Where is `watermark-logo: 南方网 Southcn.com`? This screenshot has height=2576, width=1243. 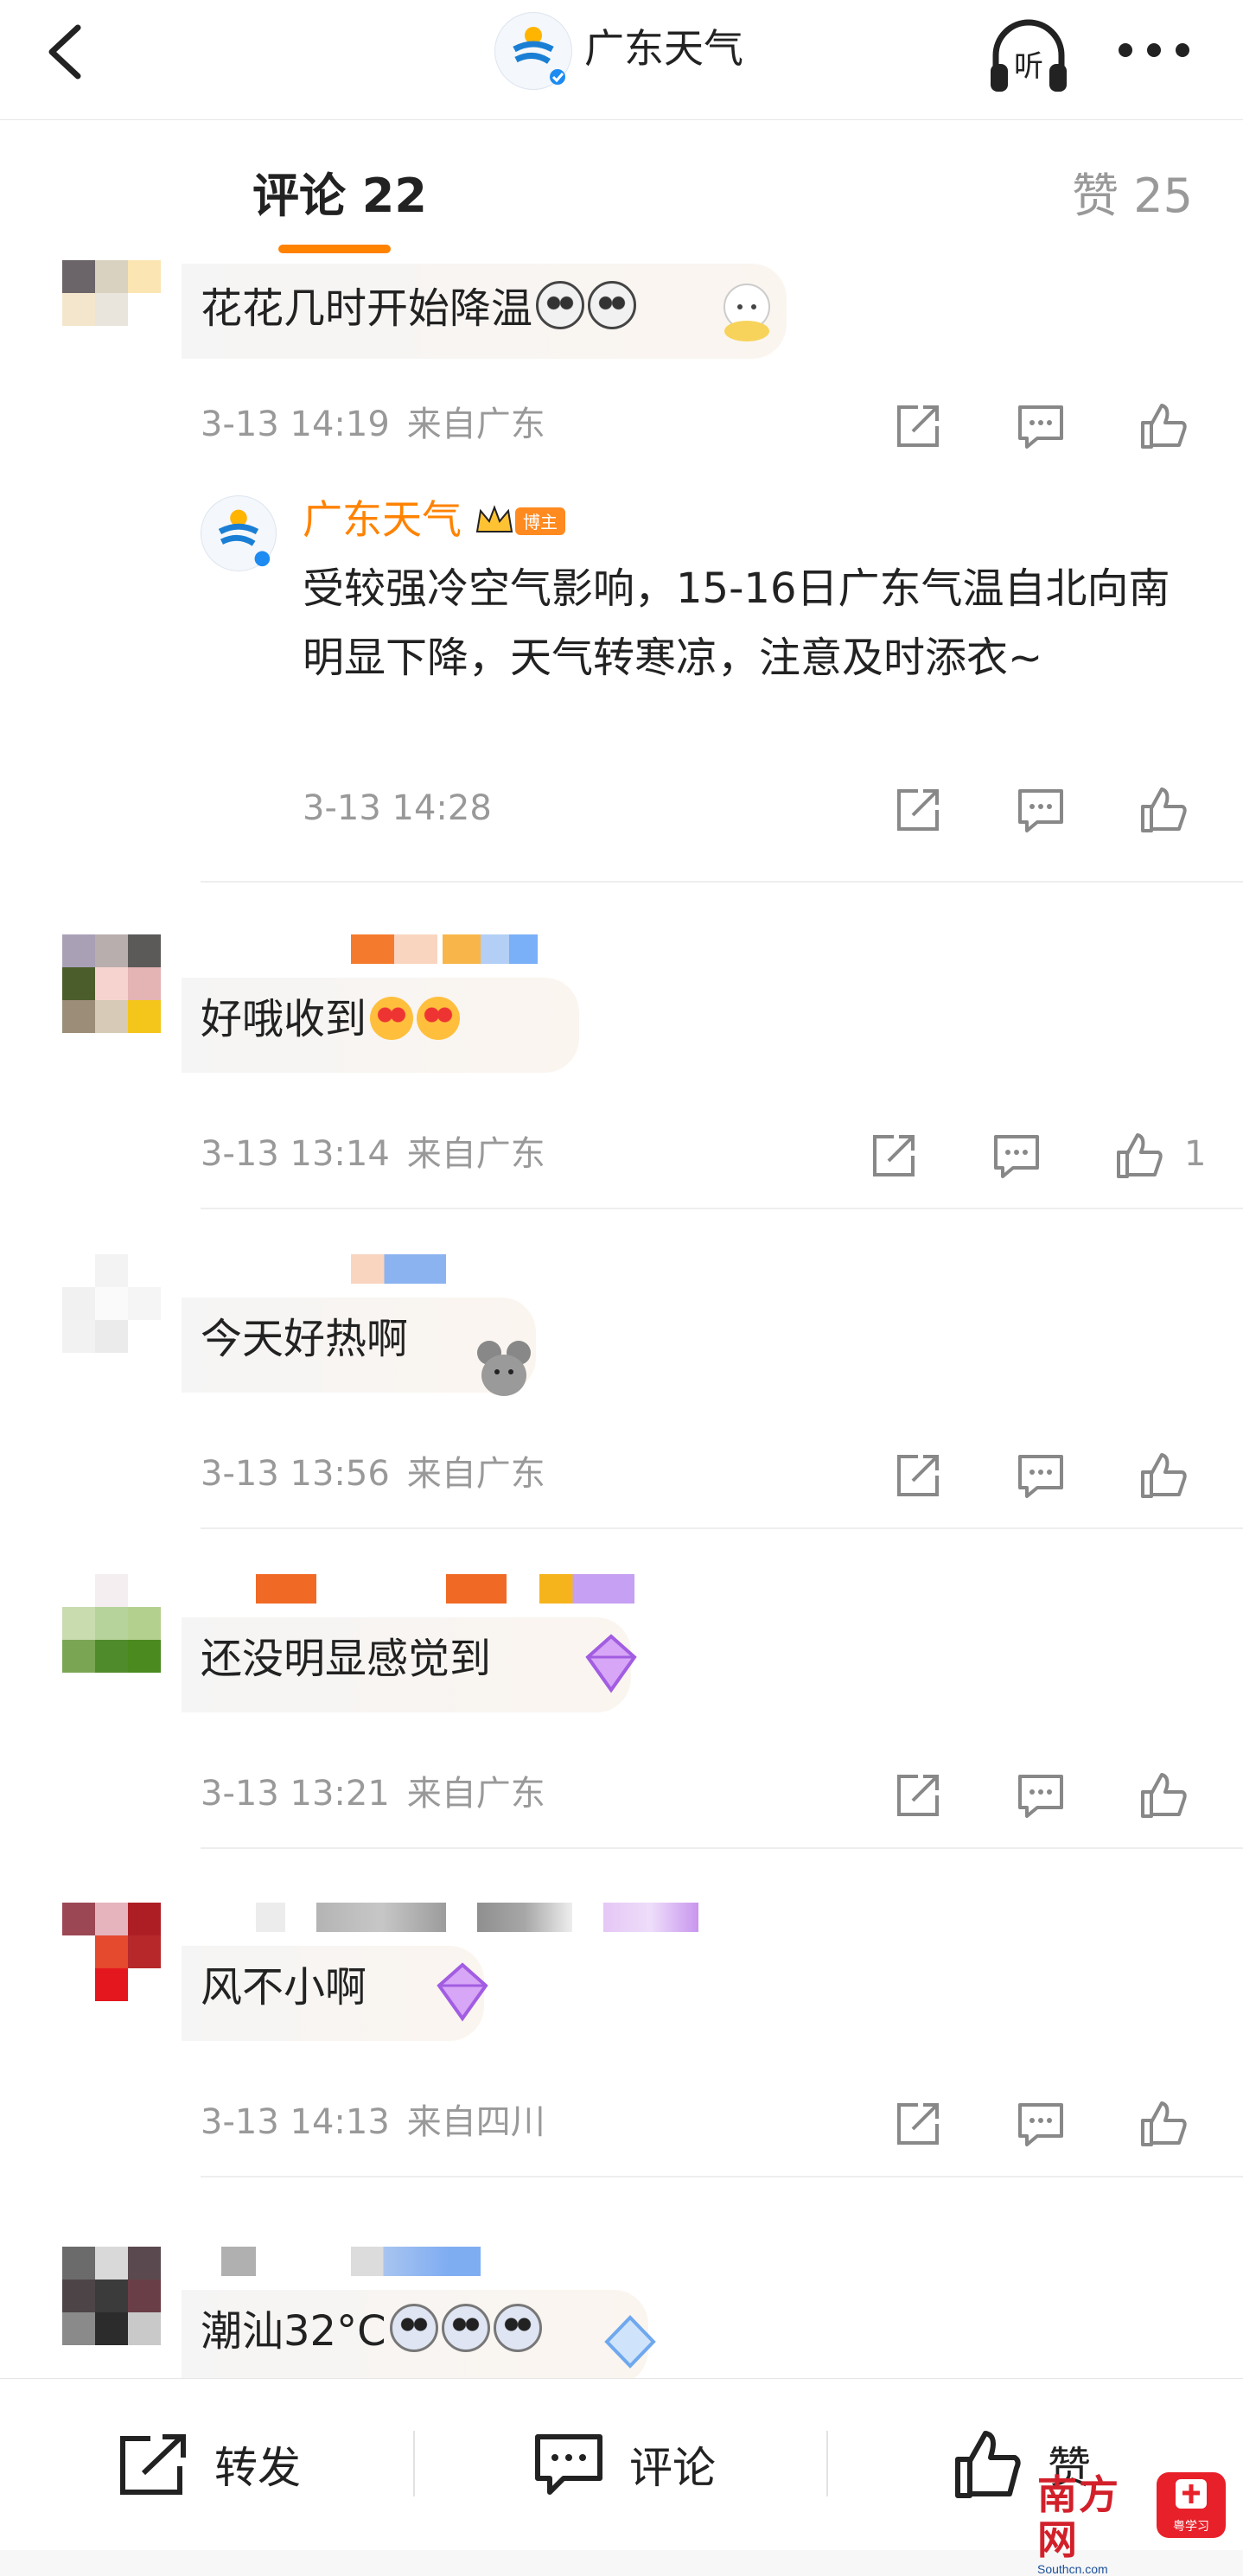
watermark-logo: 南方网 Southcn.com is located at coordinates (1089, 2524).